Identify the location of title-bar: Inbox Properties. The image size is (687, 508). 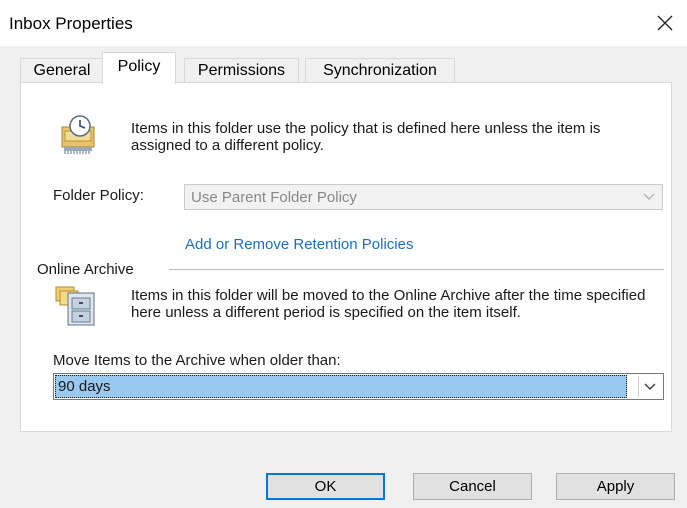
(343, 23).